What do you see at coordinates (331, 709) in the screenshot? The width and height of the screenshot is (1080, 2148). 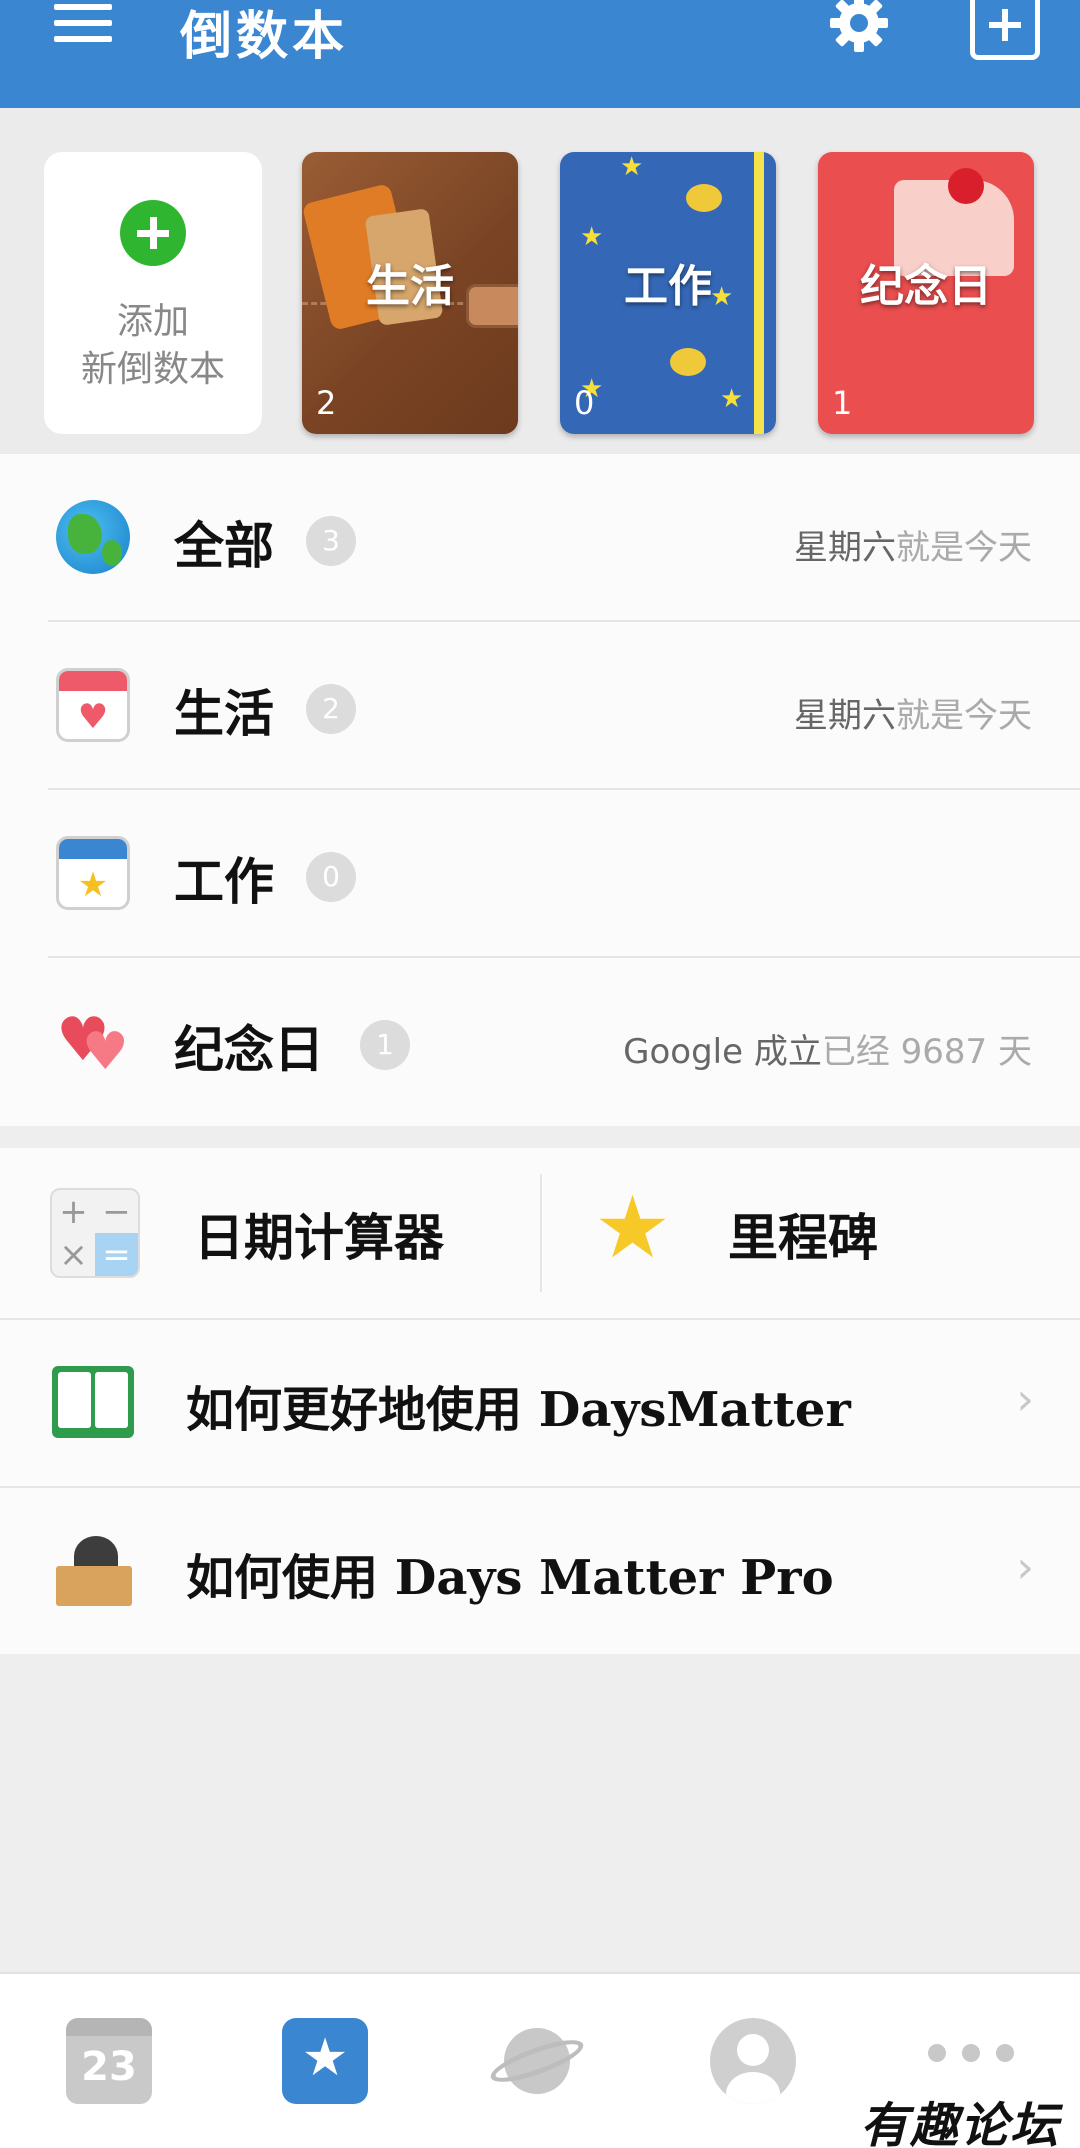 I see `count-badge: 2` at bounding box center [331, 709].